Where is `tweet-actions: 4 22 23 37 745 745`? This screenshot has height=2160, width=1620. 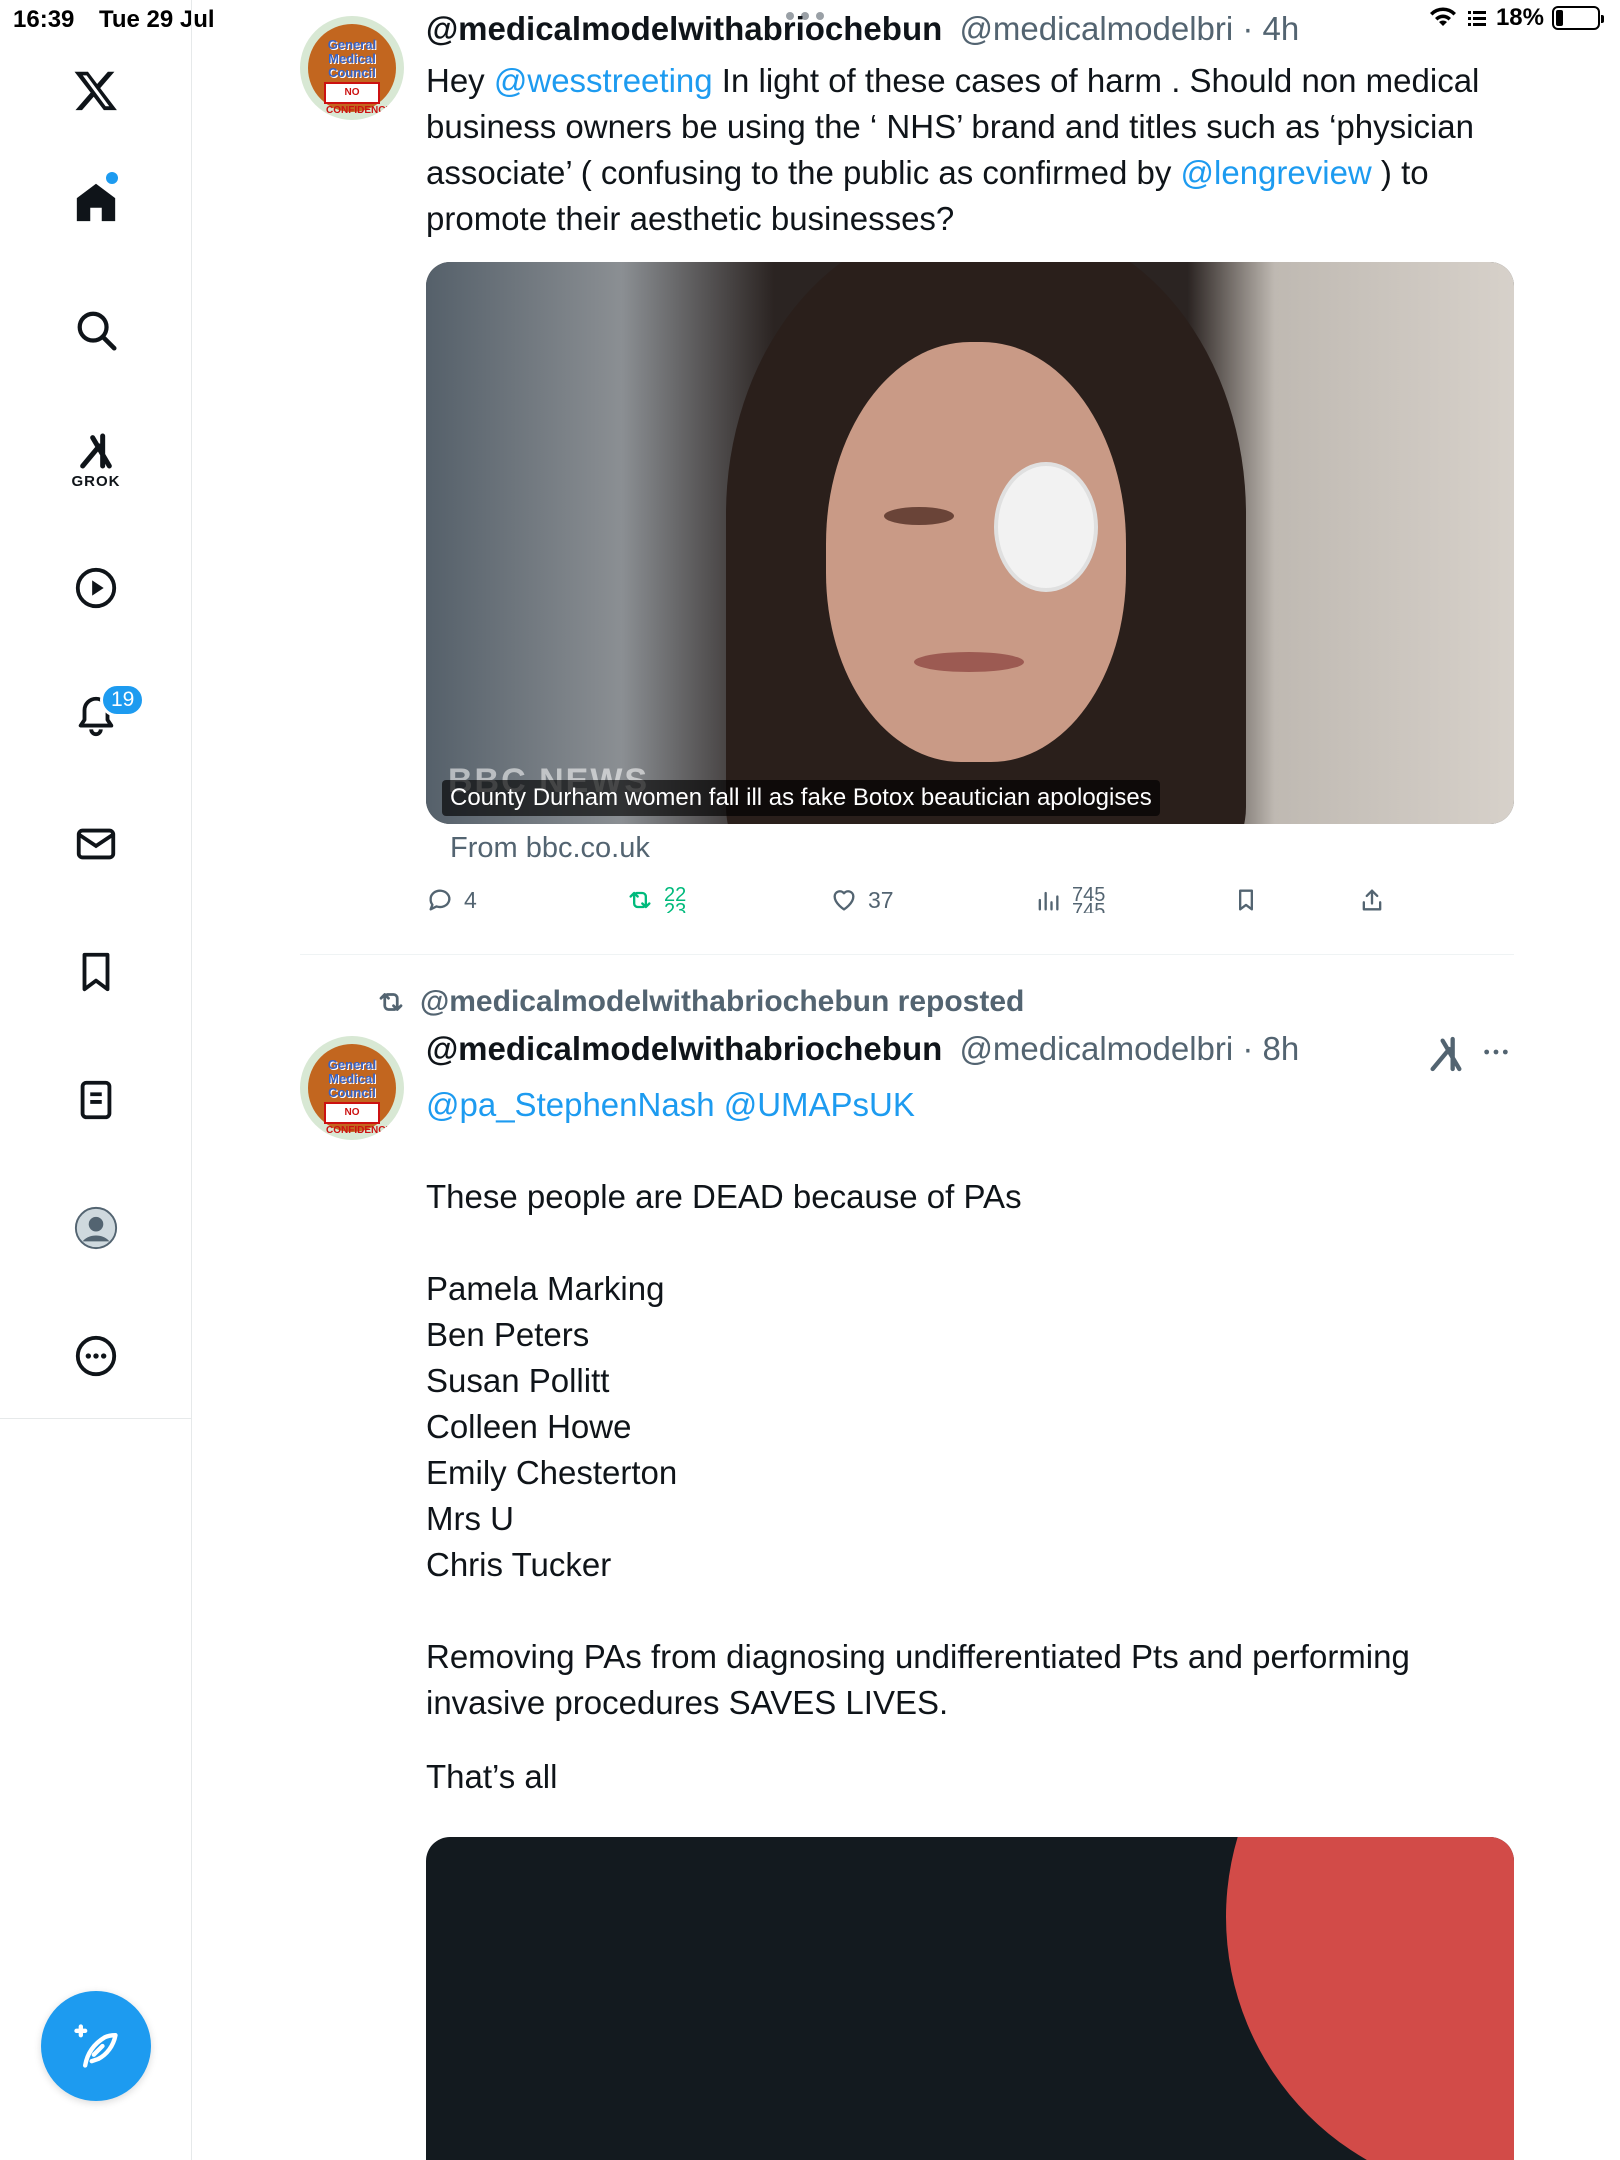
tweet-actions: 4 22 23 37 745 745 is located at coordinates (971, 906).